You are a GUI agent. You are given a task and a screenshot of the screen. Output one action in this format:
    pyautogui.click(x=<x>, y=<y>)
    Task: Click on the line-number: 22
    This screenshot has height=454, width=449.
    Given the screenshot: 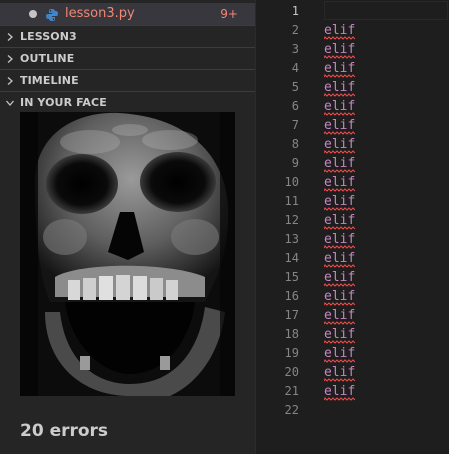 What is the action you would take?
    pyautogui.click(x=291, y=410)
    